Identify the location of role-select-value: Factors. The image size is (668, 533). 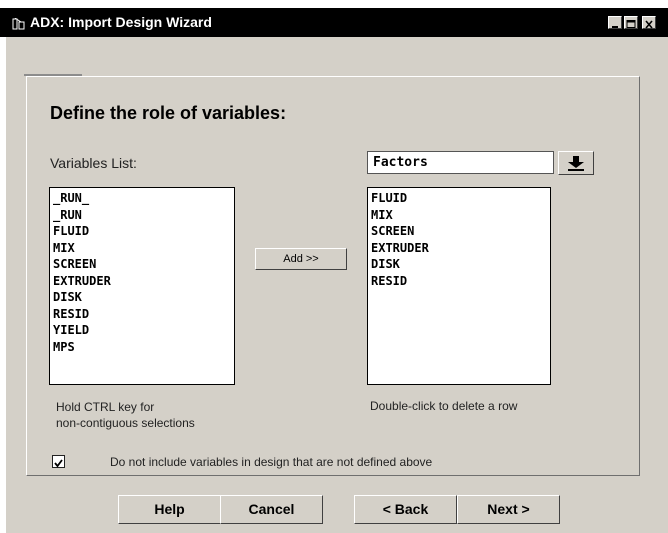
(400, 162).